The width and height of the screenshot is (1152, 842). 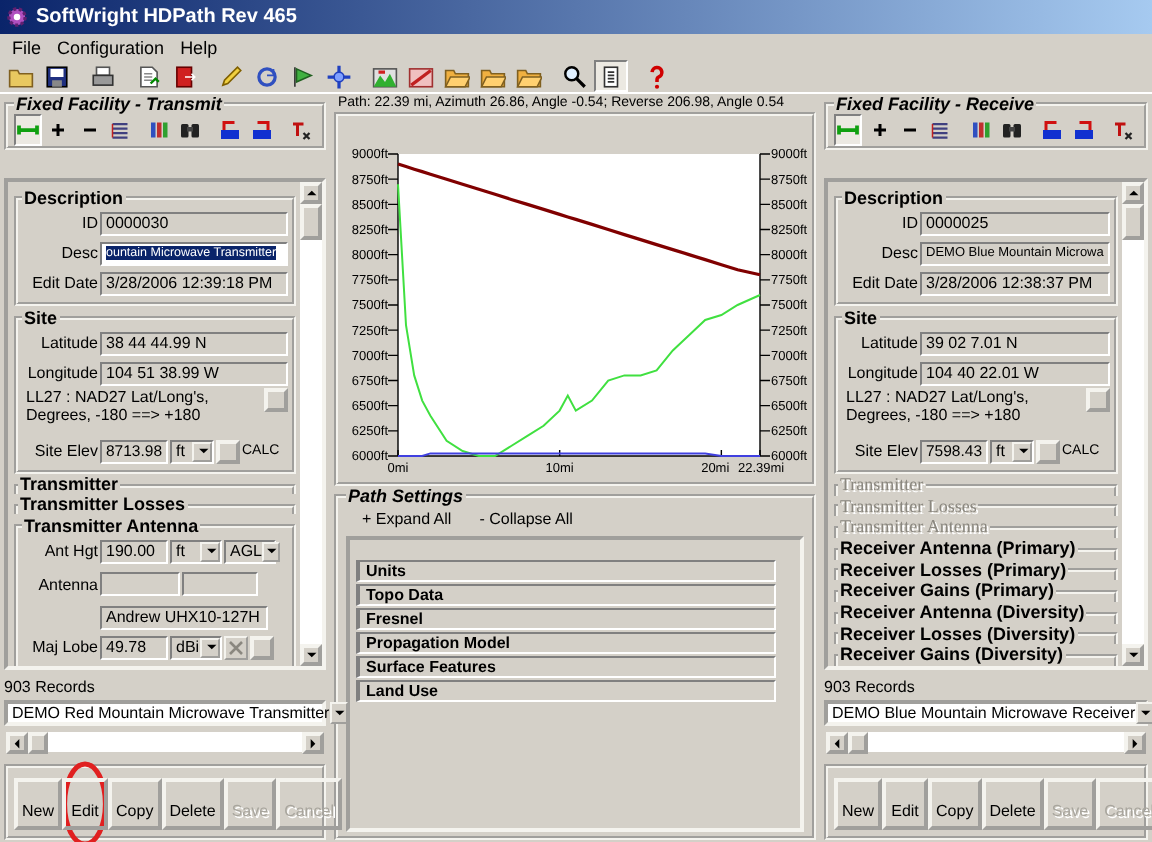 What do you see at coordinates (385, 76) in the screenshot?
I see `terrain-icon` at bounding box center [385, 76].